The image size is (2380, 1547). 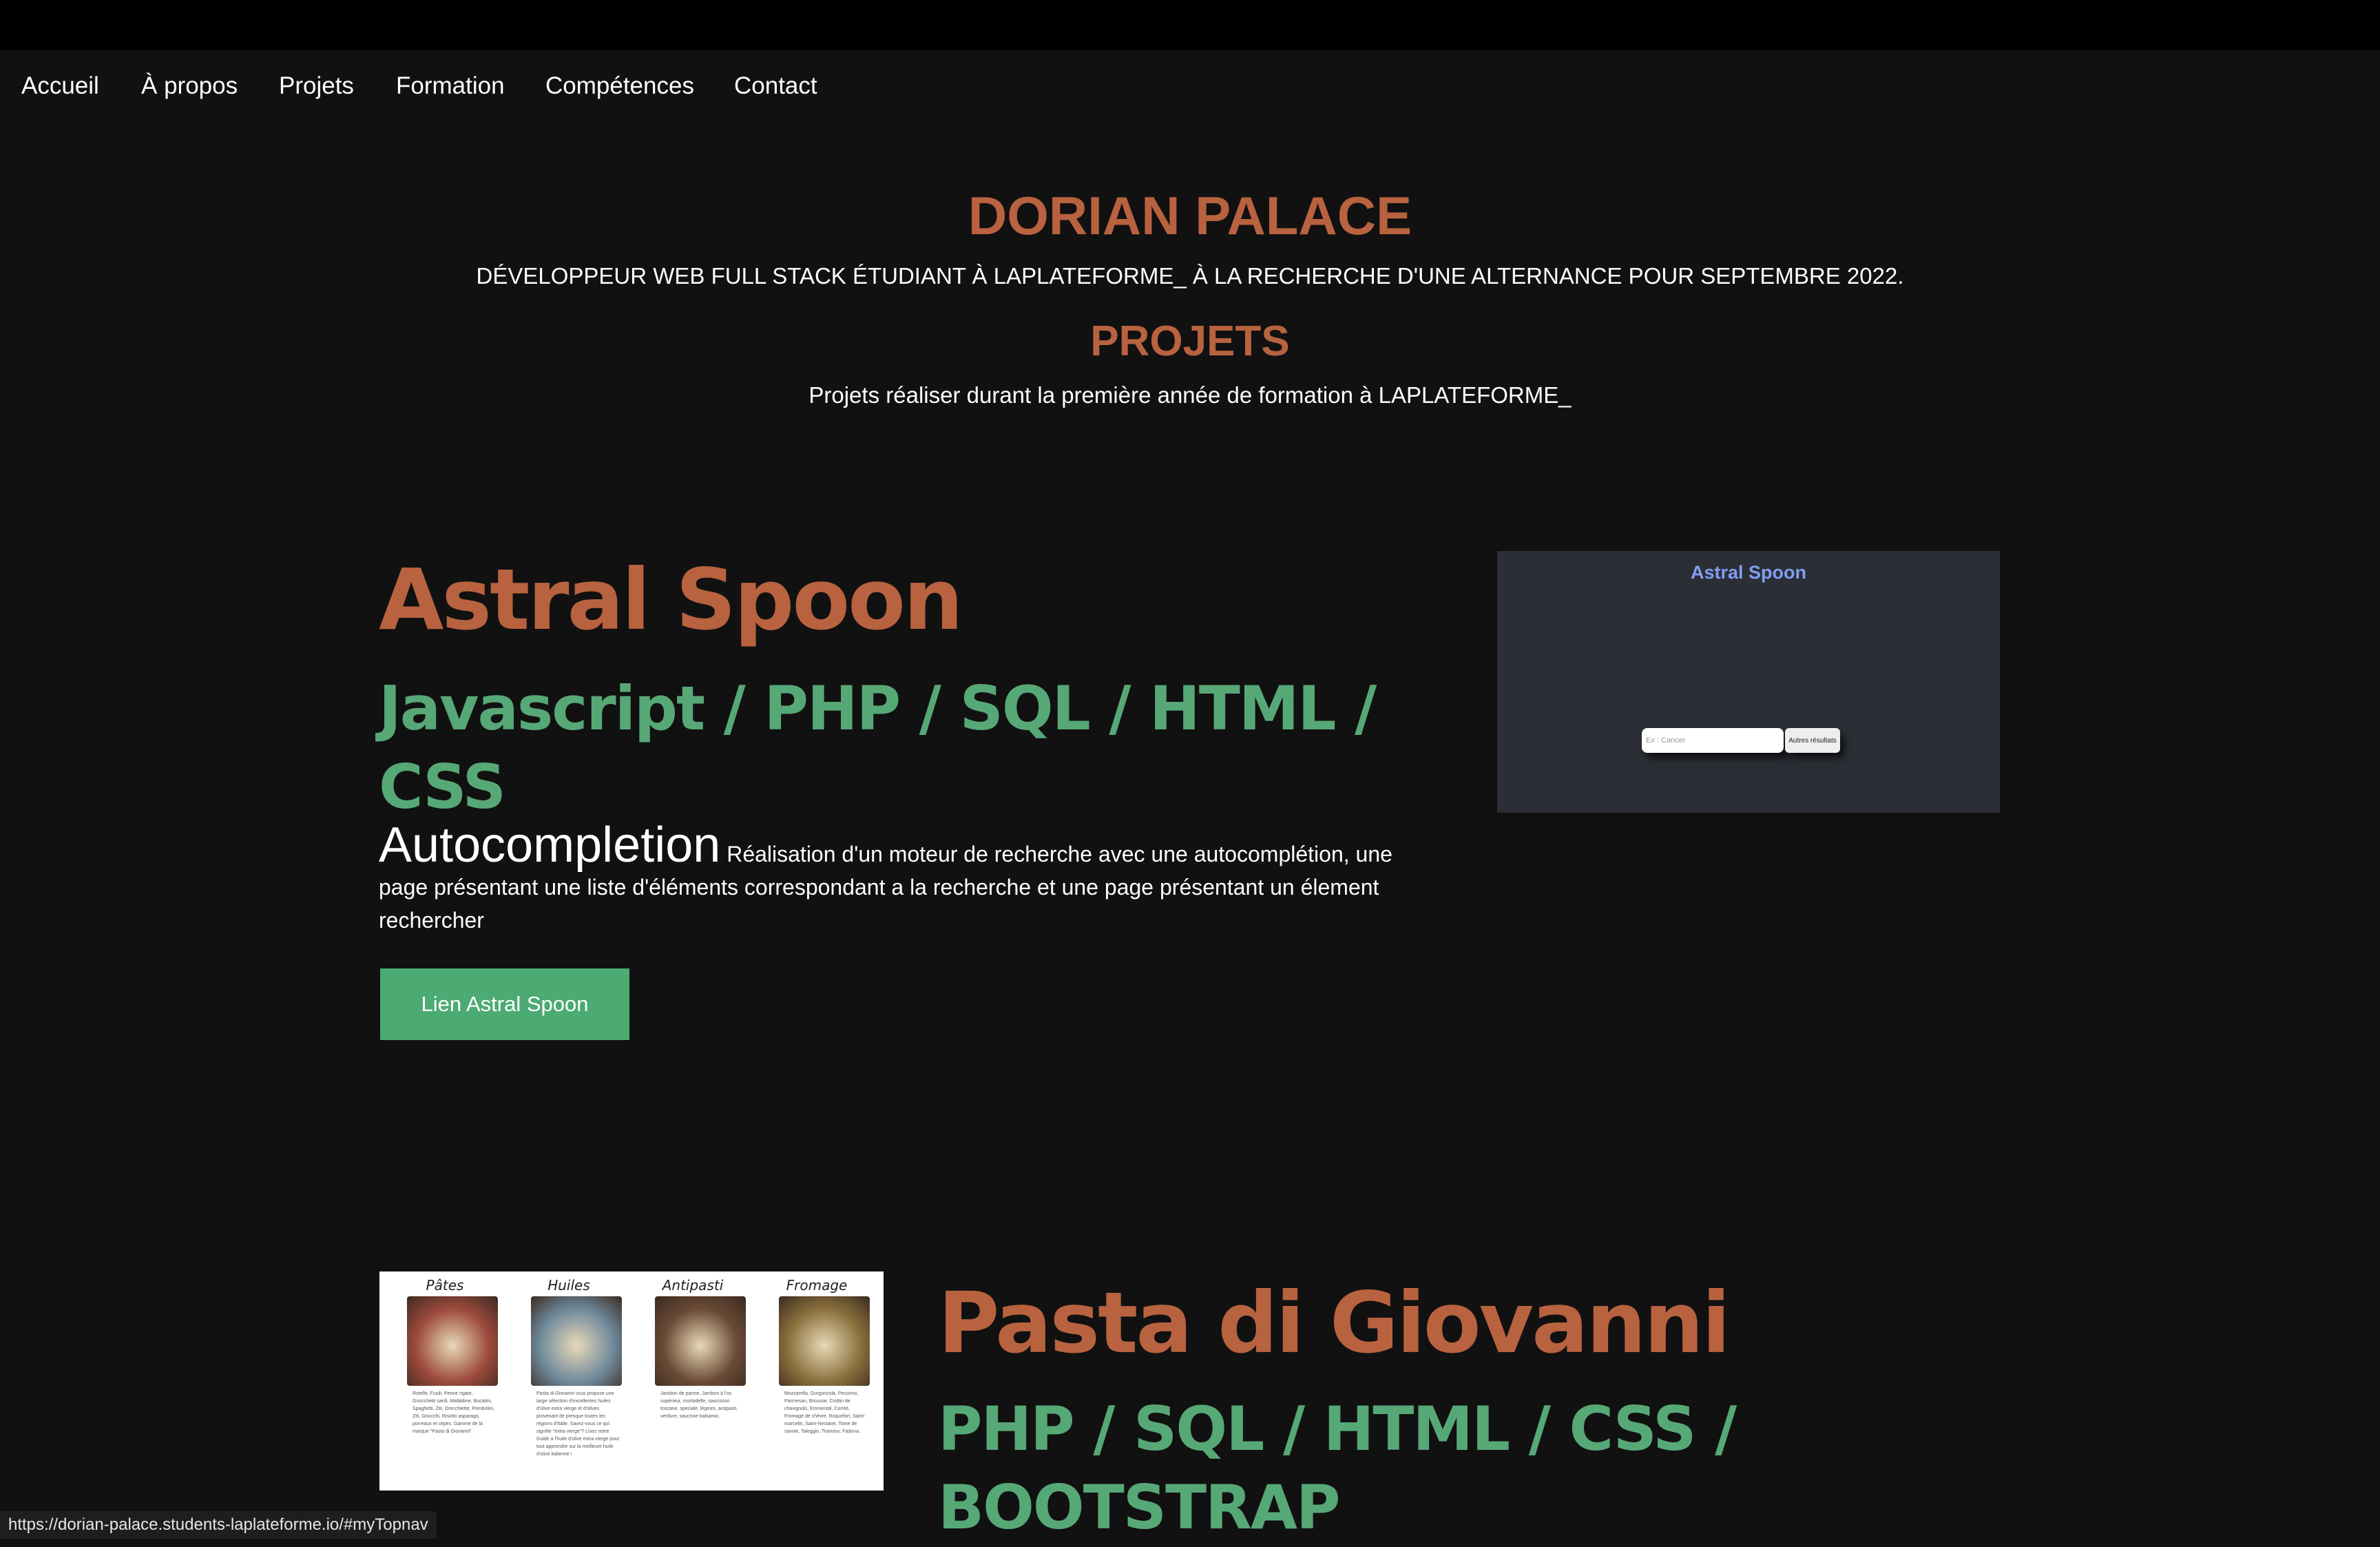 I want to click on oil-photo, so click(x=576, y=1341).